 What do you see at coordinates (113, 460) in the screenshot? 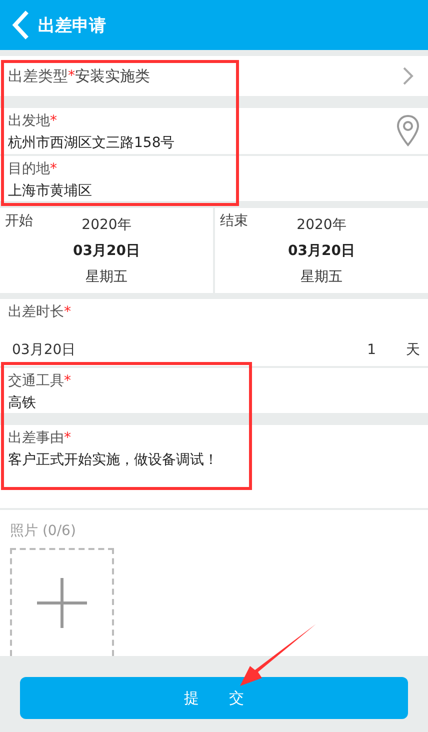
I see `reason-text: 客户正式开始实施，做设备调试！` at bounding box center [113, 460].